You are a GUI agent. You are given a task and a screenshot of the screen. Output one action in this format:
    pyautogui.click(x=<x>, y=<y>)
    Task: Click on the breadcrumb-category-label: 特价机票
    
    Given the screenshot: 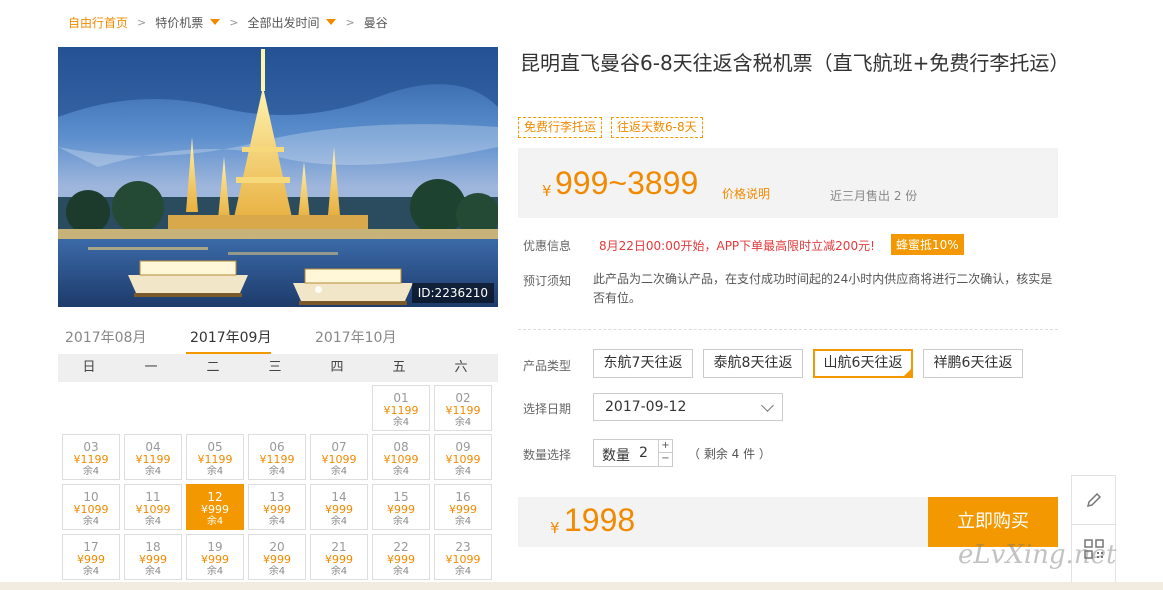 What is the action you would take?
    pyautogui.click(x=179, y=22)
    